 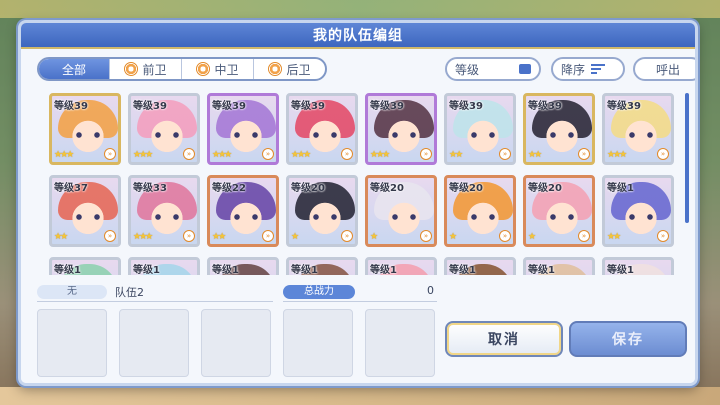 I want to click on save-button: 保存, so click(x=628, y=339).